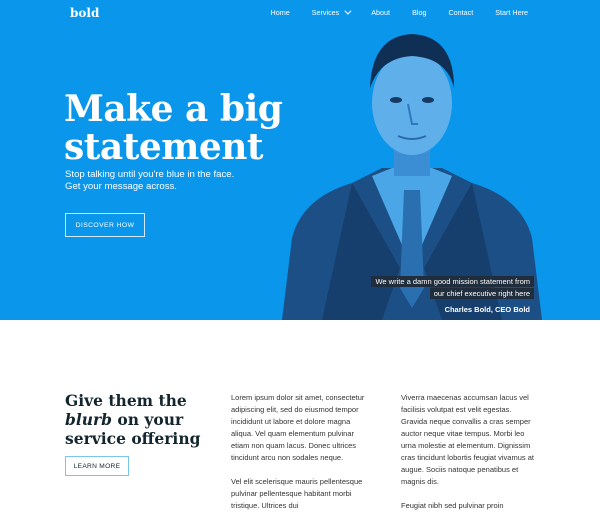 The image size is (600, 524). What do you see at coordinates (173, 109) in the screenshot?
I see `hero-headline-line1: Make a big` at bounding box center [173, 109].